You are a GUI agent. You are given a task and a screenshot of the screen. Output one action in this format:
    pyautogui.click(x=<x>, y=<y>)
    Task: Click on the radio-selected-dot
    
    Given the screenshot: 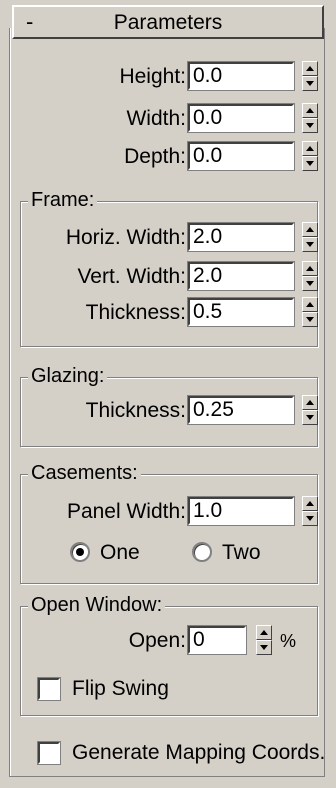 What is the action you would take?
    pyautogui.click(x=80, y=552)
    